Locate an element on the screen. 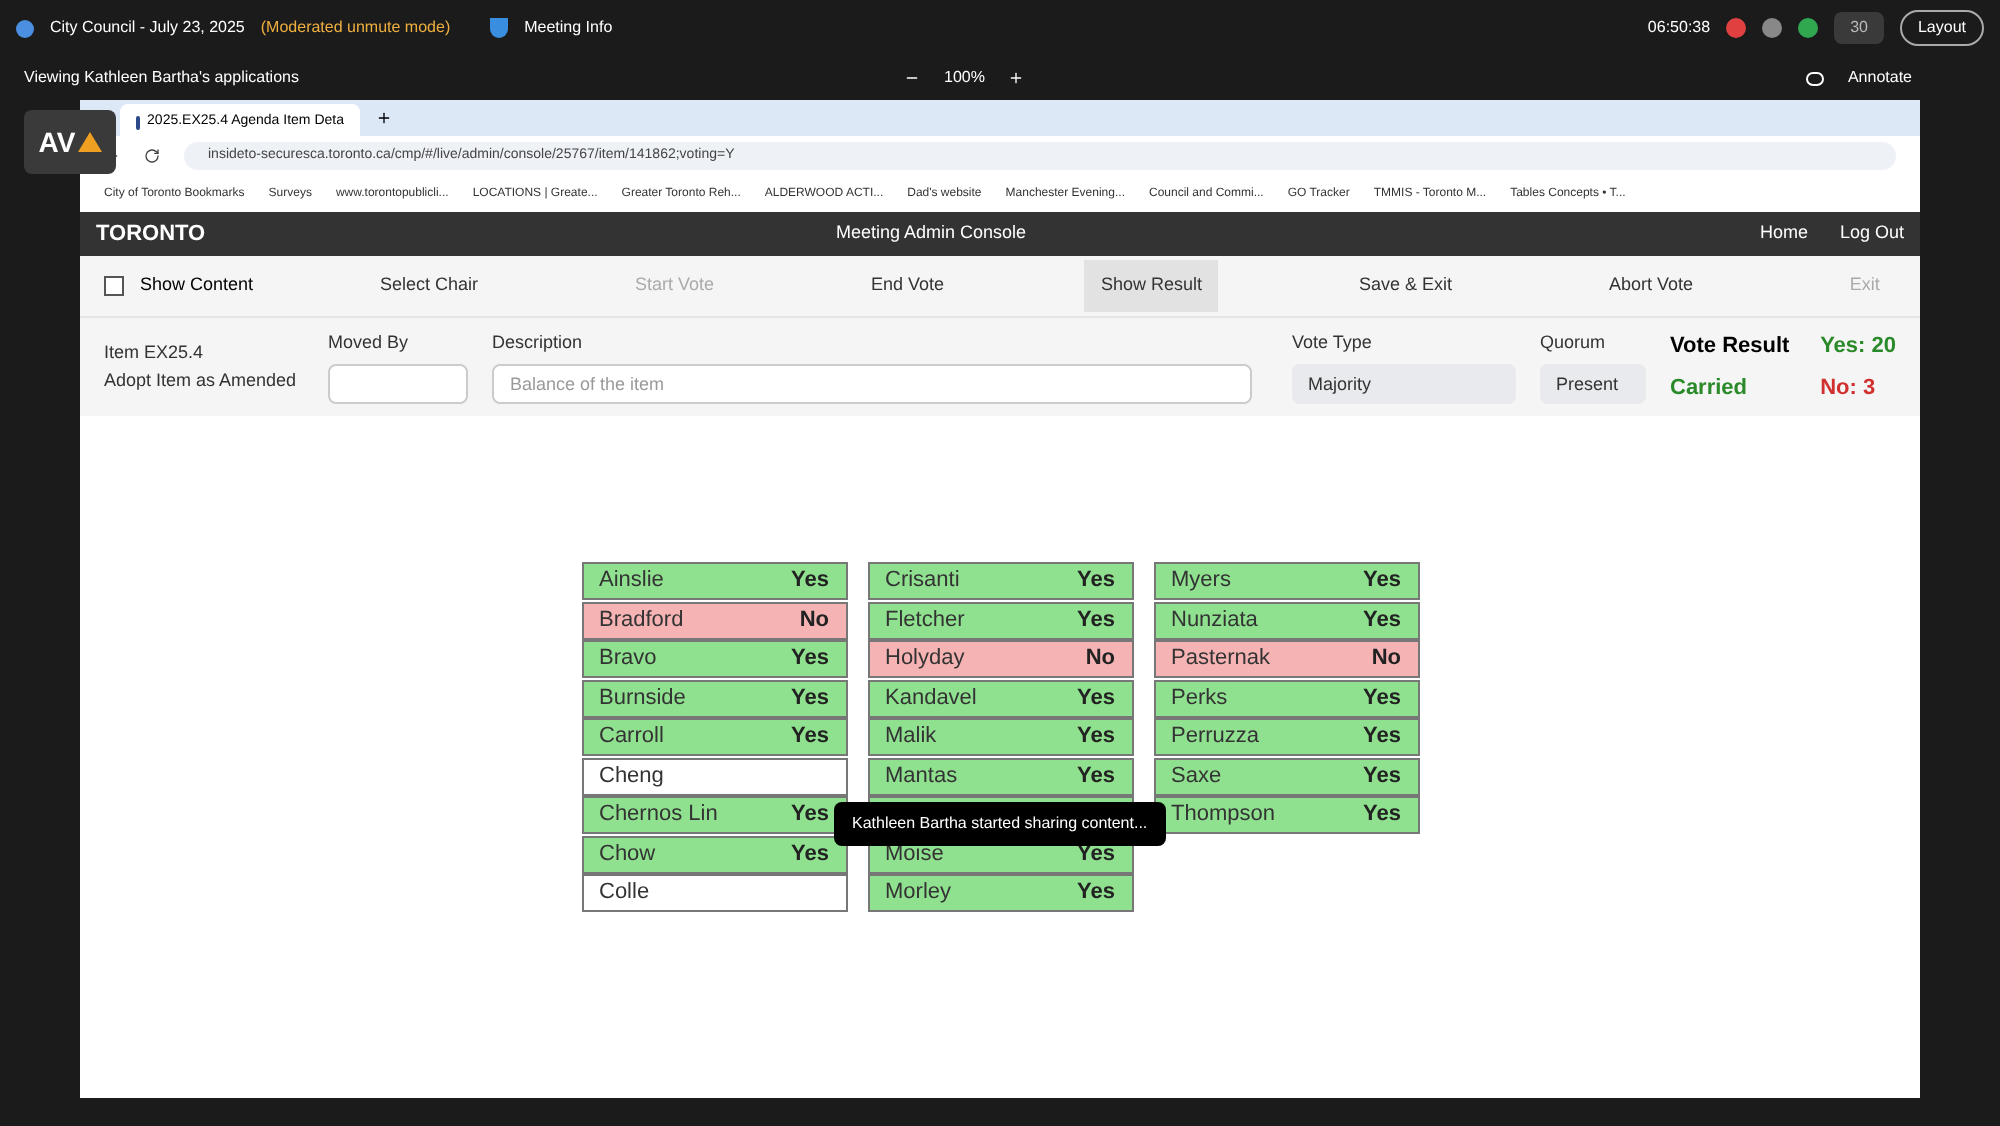 This screenshot has height=1126, width=2000. meeting-title: City Council - July 23, 2025 is located at coordinates (147, 28).